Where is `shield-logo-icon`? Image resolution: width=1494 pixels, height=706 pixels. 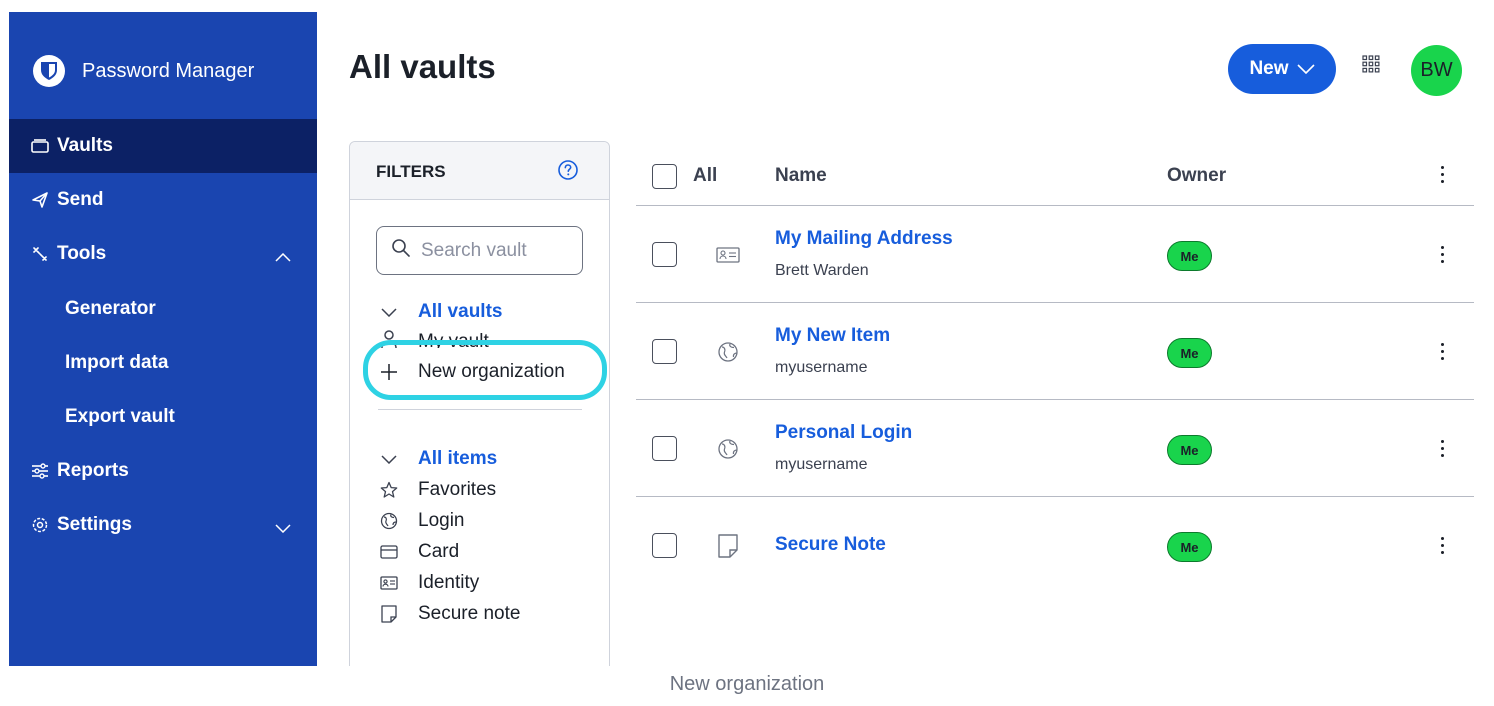
shield-logo-icon is located at coordinates (49, 71).